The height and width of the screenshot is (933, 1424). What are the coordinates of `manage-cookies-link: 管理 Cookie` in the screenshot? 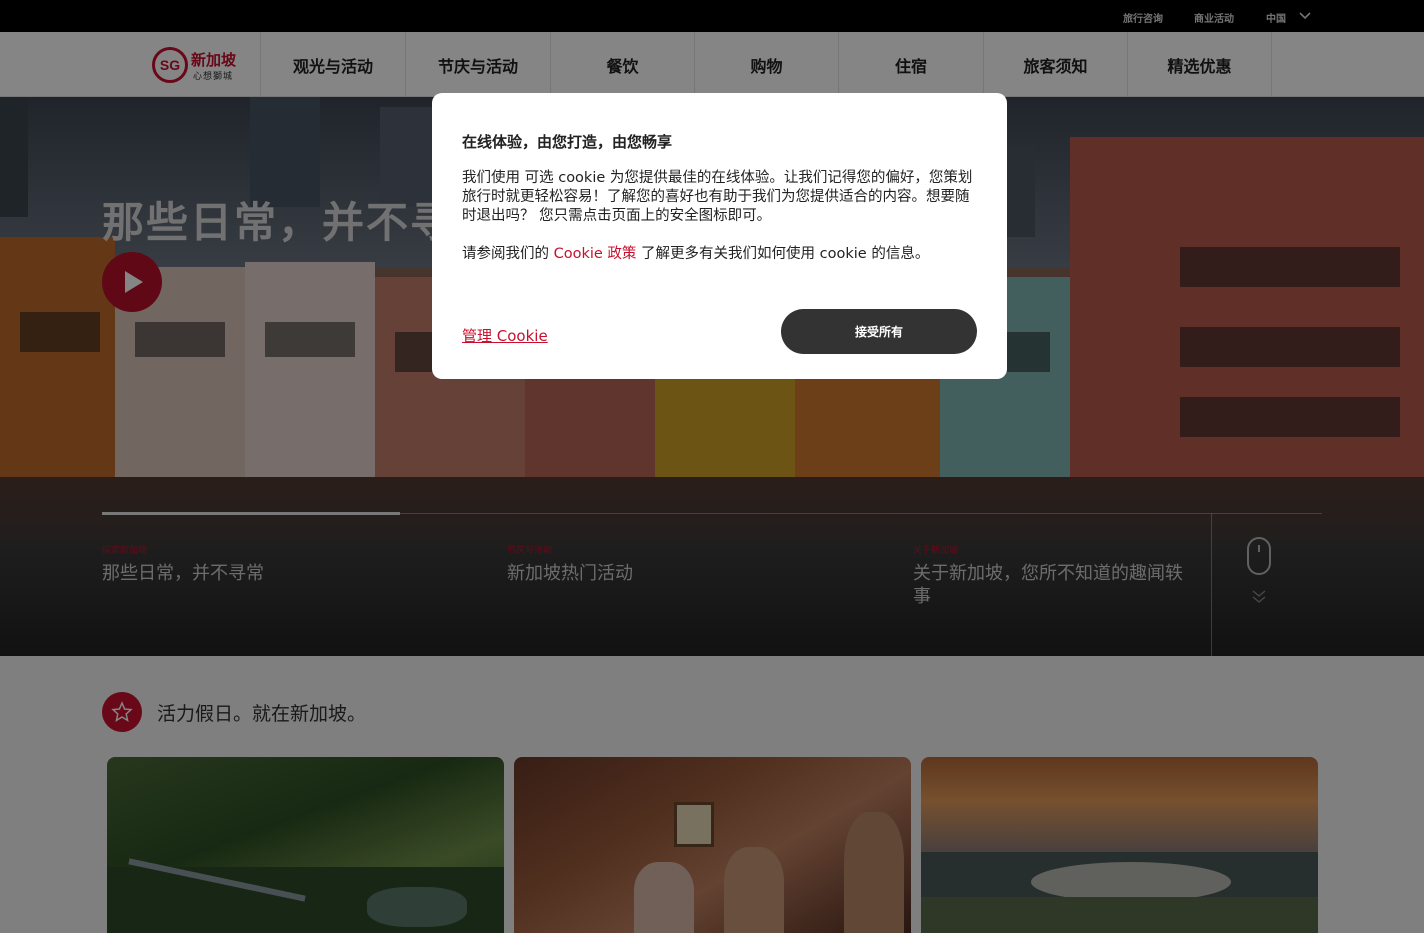 It's located at (505, 335).